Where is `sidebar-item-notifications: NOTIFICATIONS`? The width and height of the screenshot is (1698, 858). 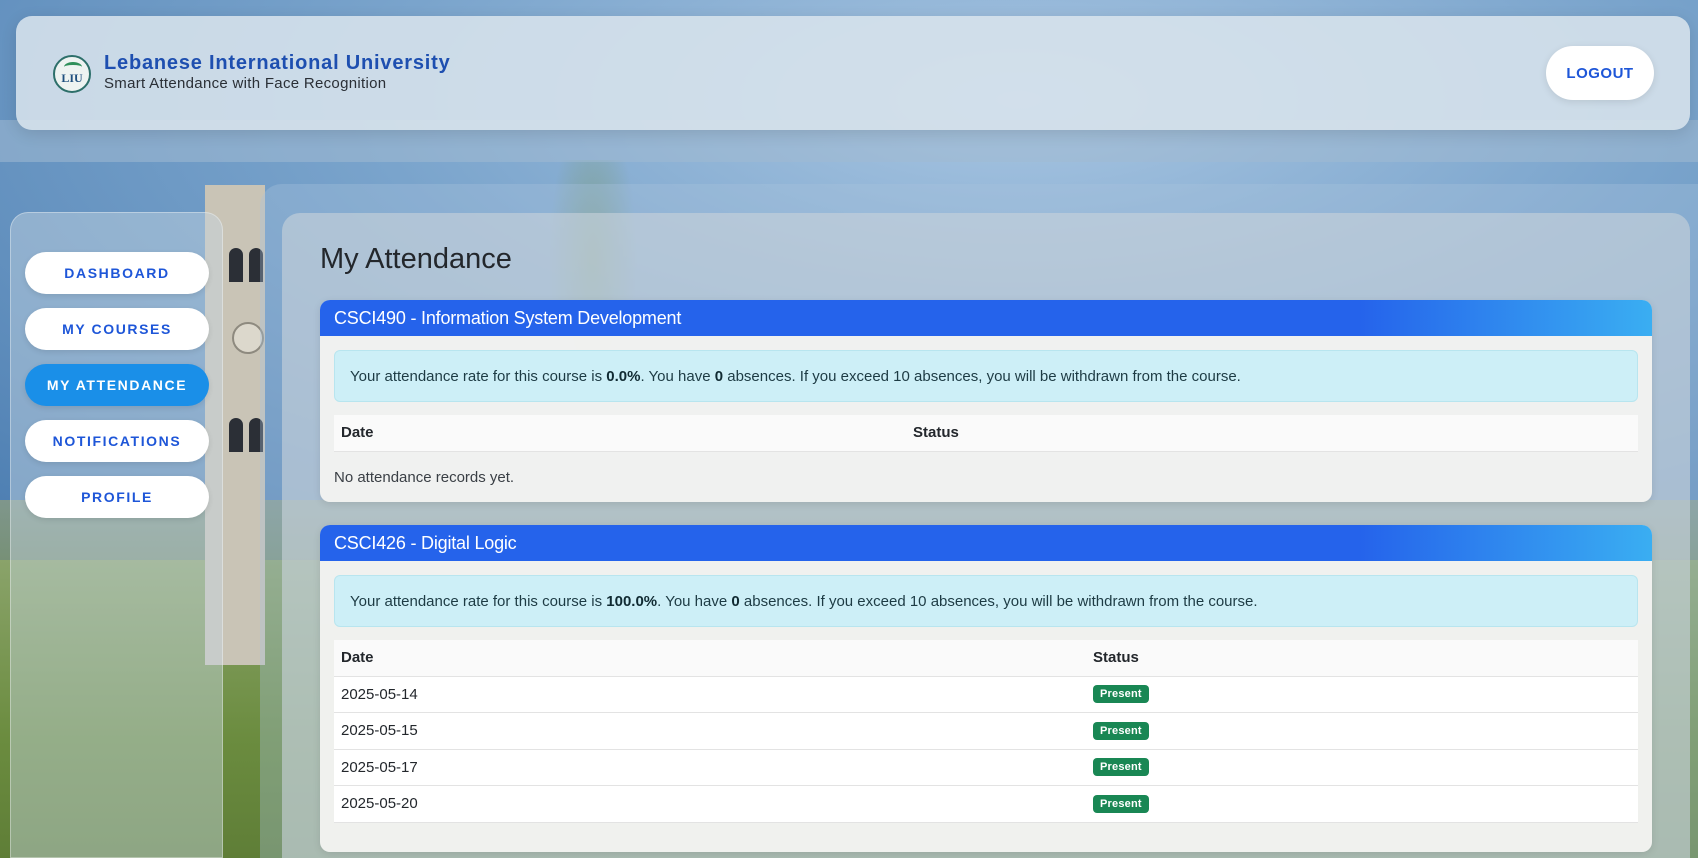
sidebar-item-notifications: NOTIFICATIONS is located at coordinates (117, 441).